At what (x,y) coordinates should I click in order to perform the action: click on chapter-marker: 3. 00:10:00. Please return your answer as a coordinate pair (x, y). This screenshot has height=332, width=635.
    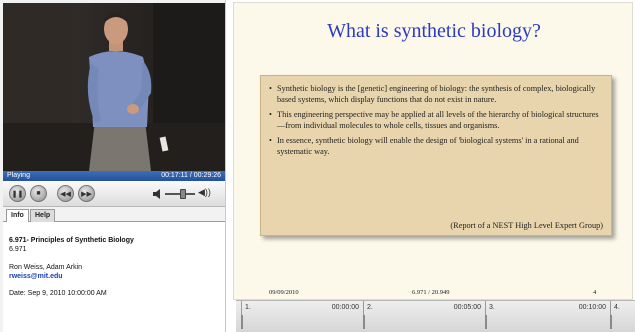
    Looking at the image, I should click on (547, 315).